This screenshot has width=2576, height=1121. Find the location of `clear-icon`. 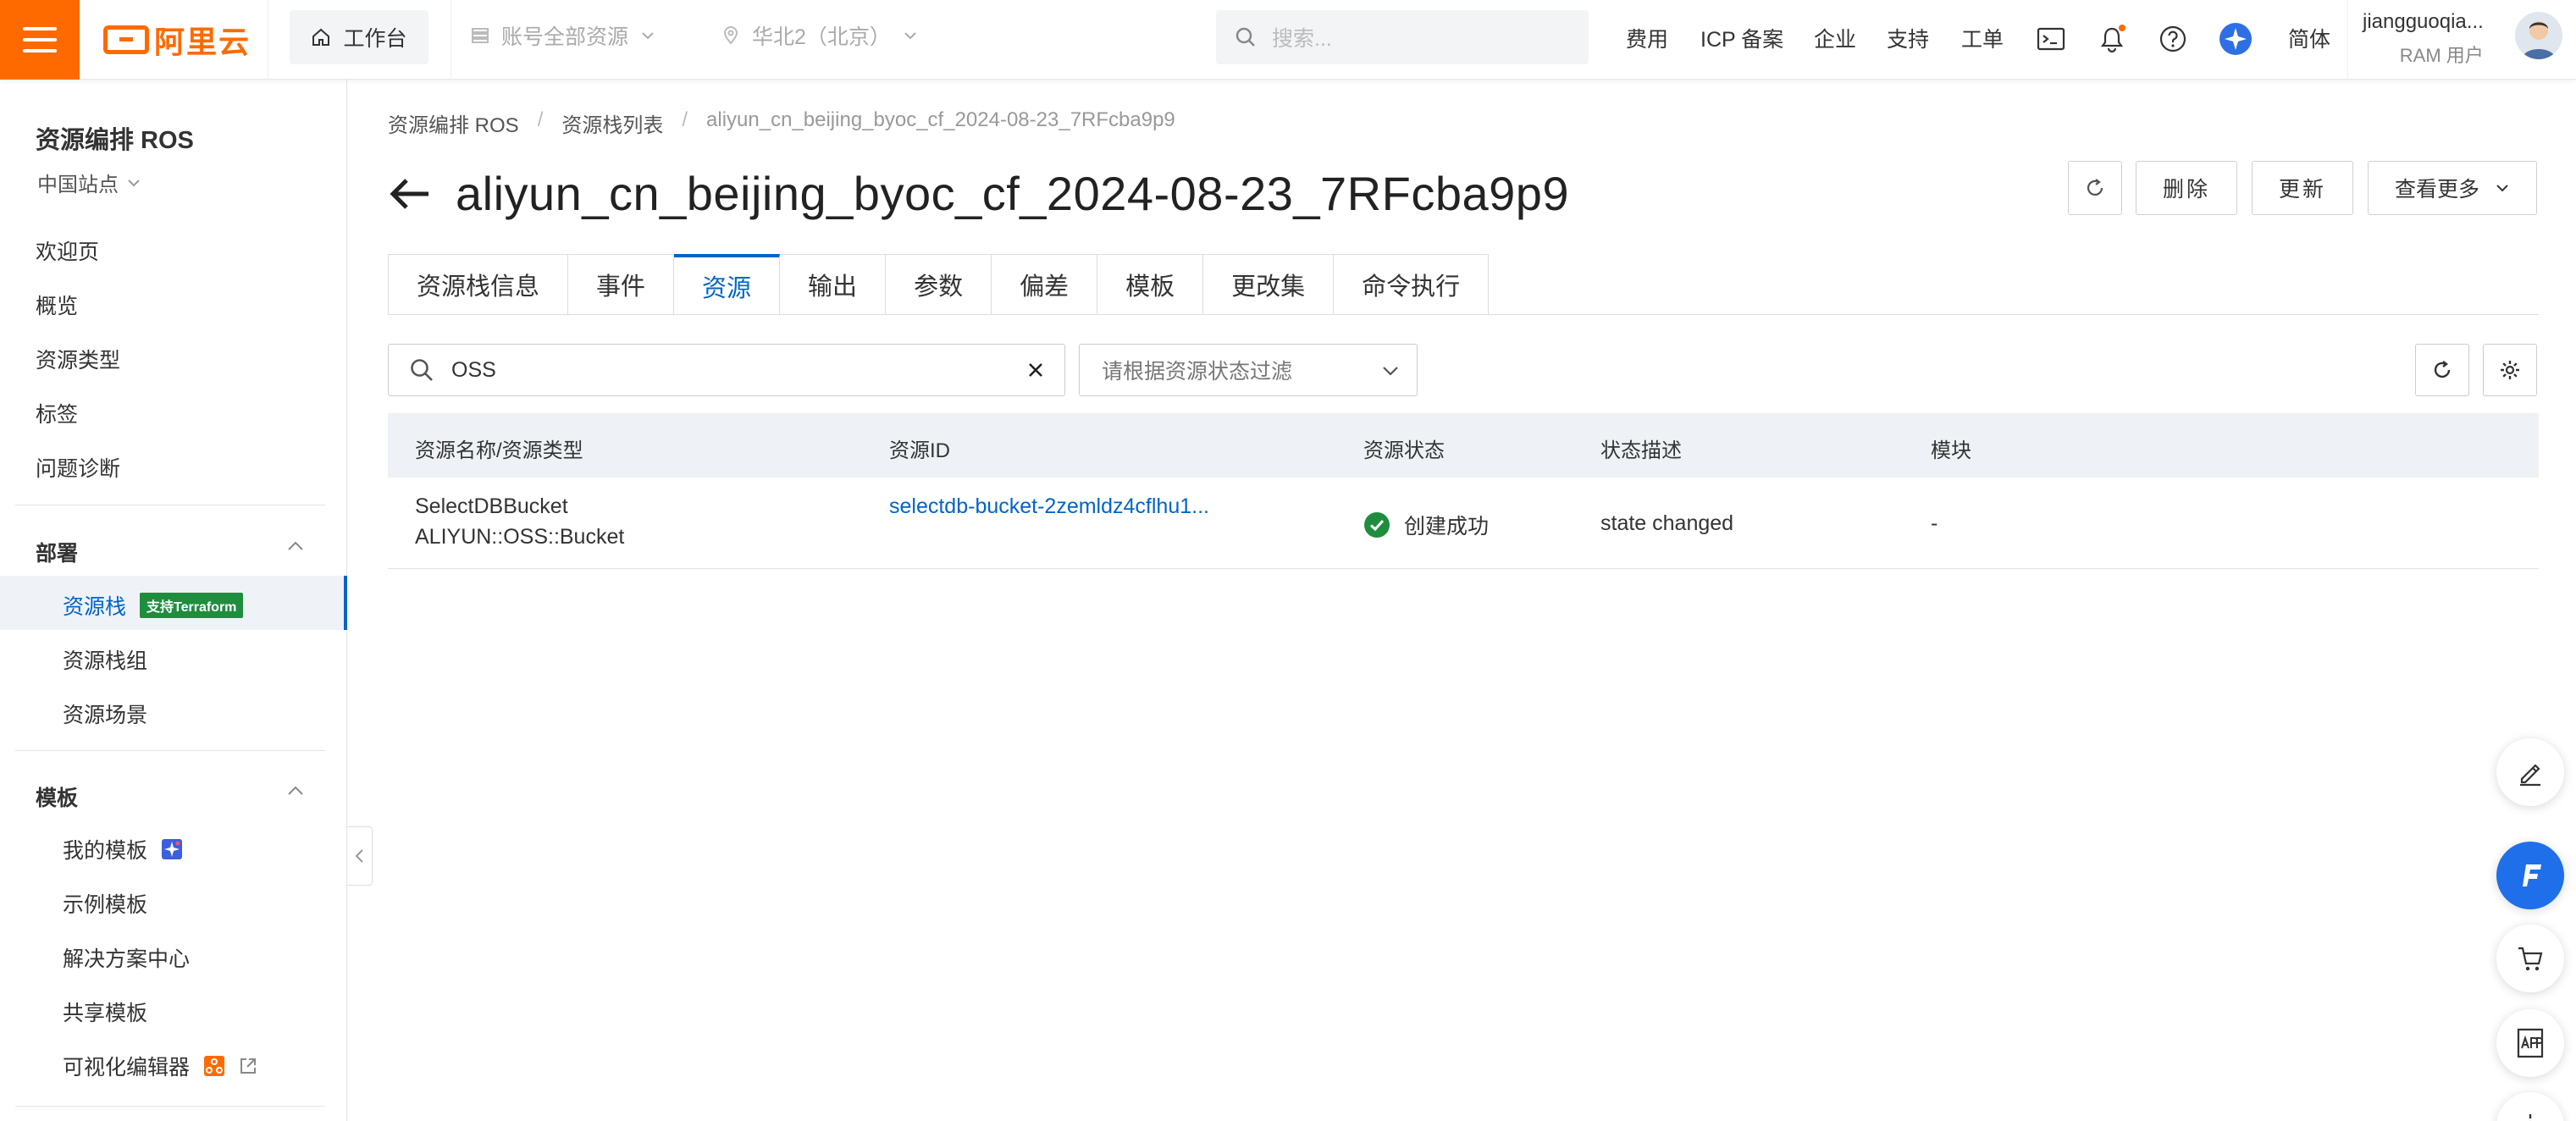

clear-icon is located at coordinates (1036, 370).